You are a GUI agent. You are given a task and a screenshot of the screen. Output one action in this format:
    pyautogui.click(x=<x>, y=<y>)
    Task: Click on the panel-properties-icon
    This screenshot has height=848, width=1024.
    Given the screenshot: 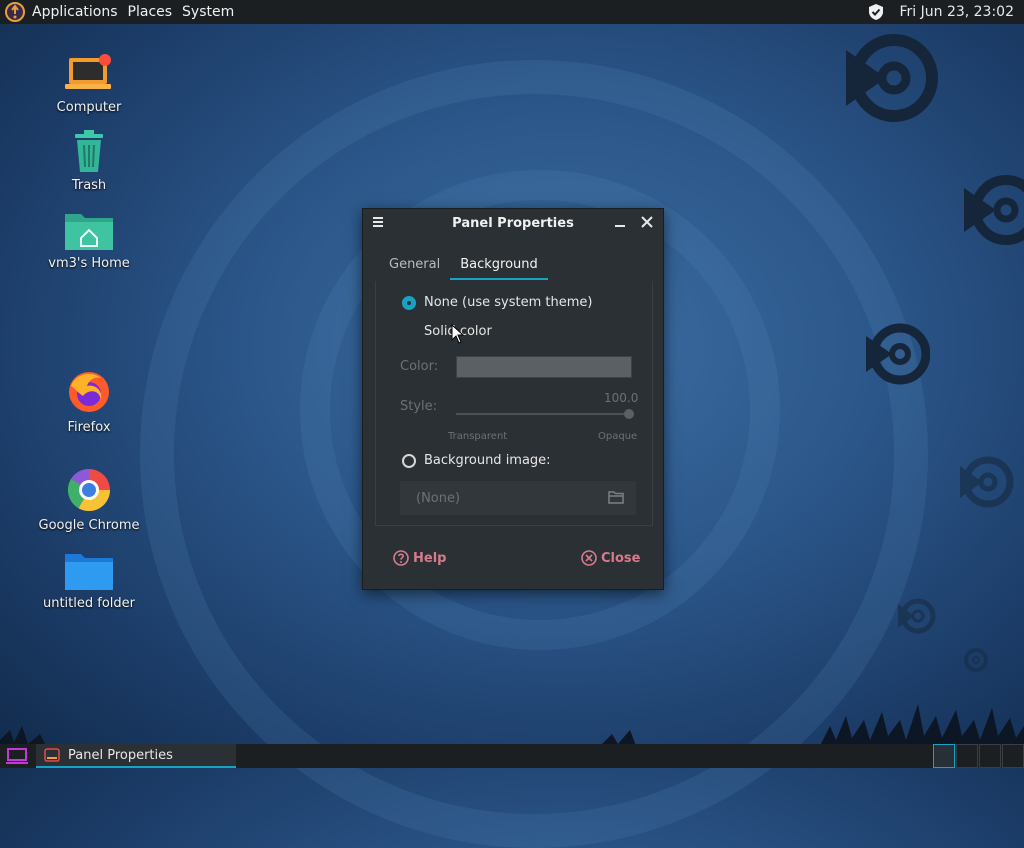 What is the action you would take?
    pyautogui.click(x=52, y=755)
    